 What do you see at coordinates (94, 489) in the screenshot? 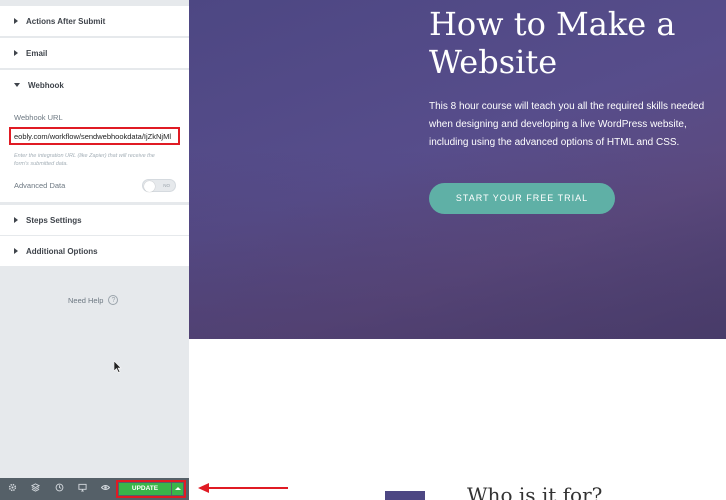
I see `editor-footer: UPDATE` at bounding box center [94, 489].